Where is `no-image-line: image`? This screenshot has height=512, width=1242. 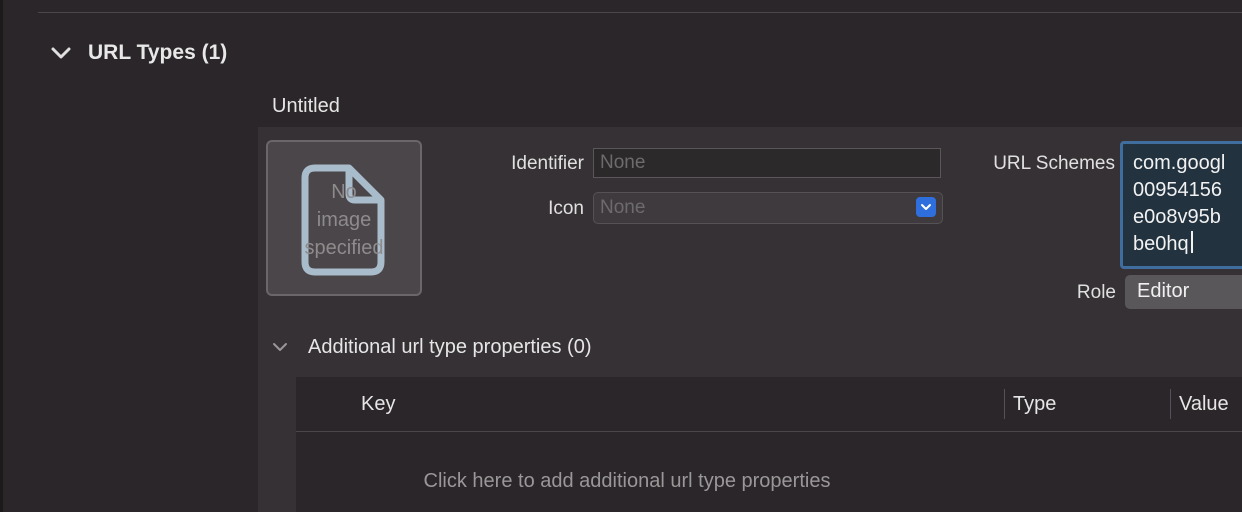 no-image-line: image is located at coordinates (344, 220).